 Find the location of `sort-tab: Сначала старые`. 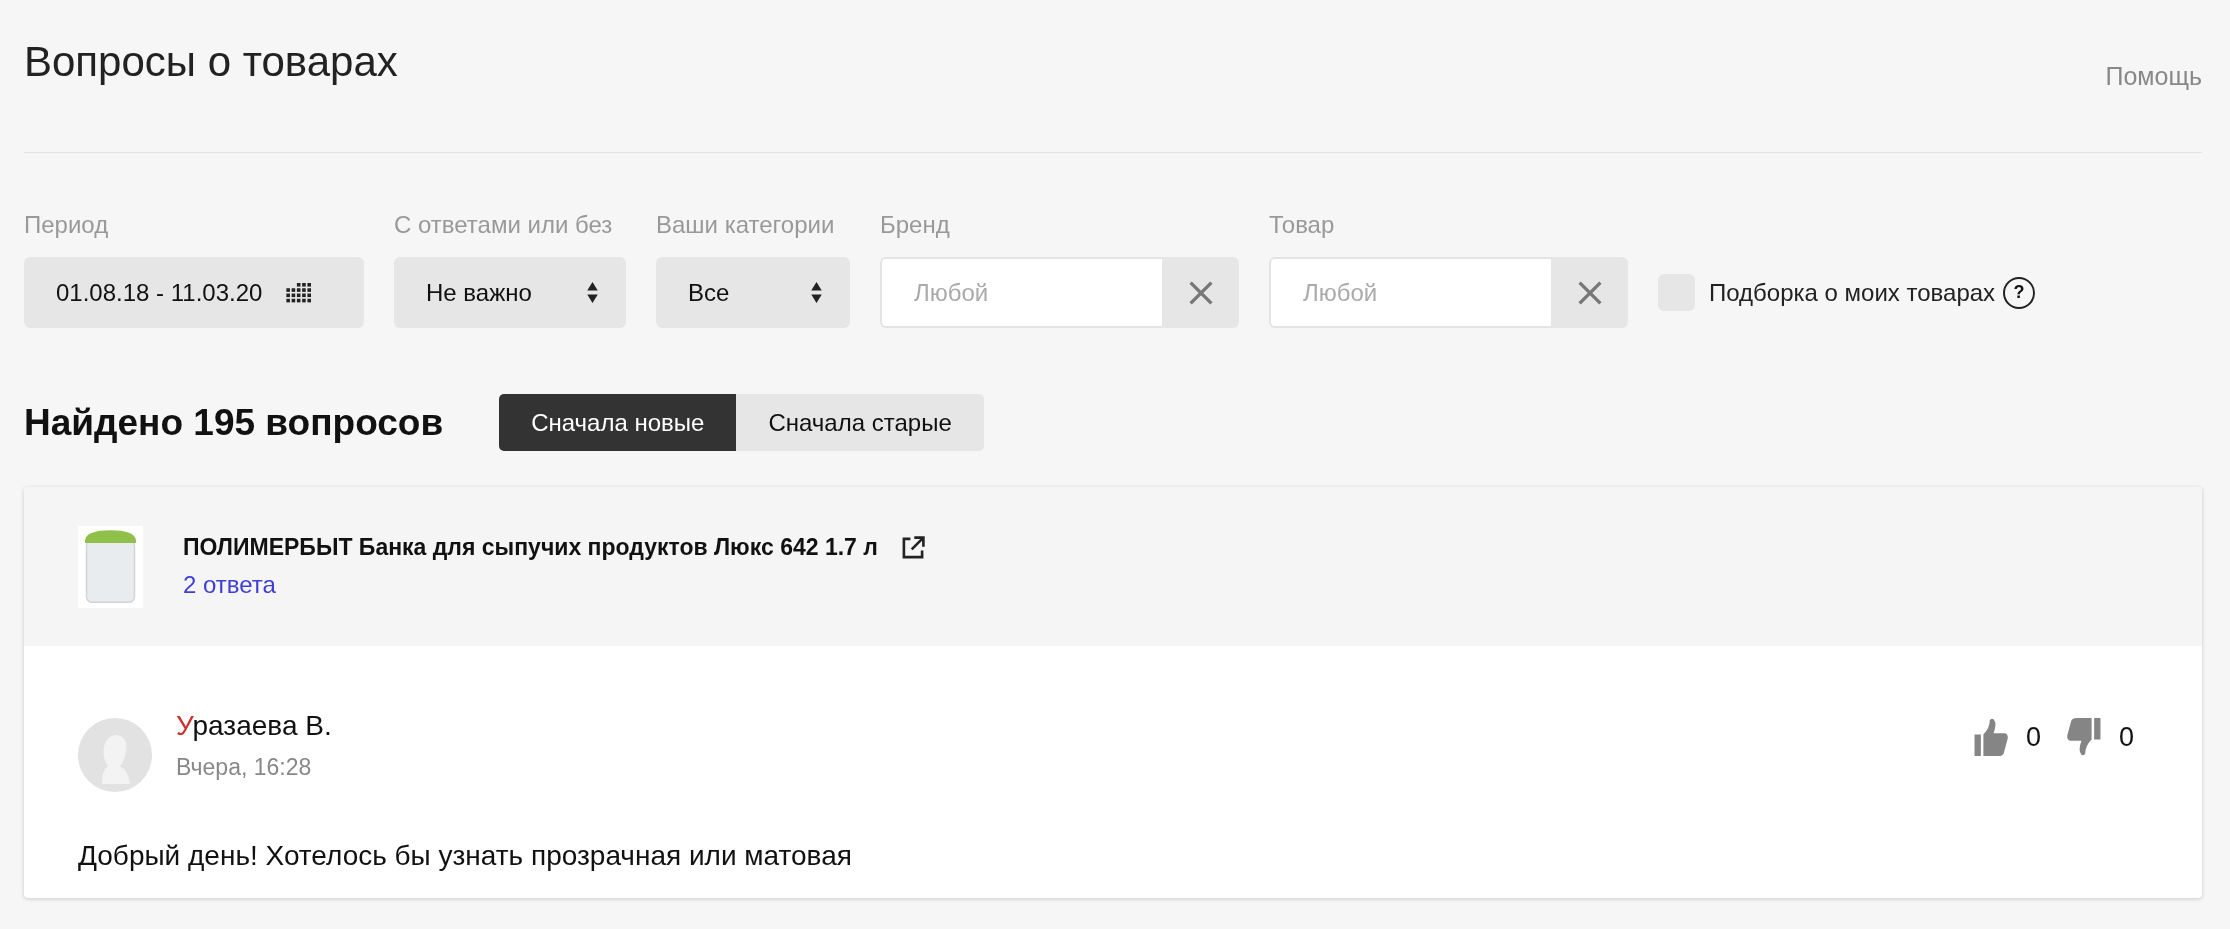

sort-tab: Сначала старые is located at coordinates (860, 422).